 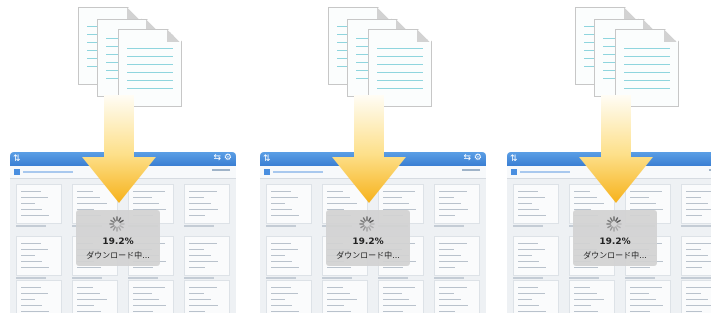 What do you see at coordinates (368, 242) in the screenshot?
I see `progress-percent: 19.2%` at bounding box center [368, 242].